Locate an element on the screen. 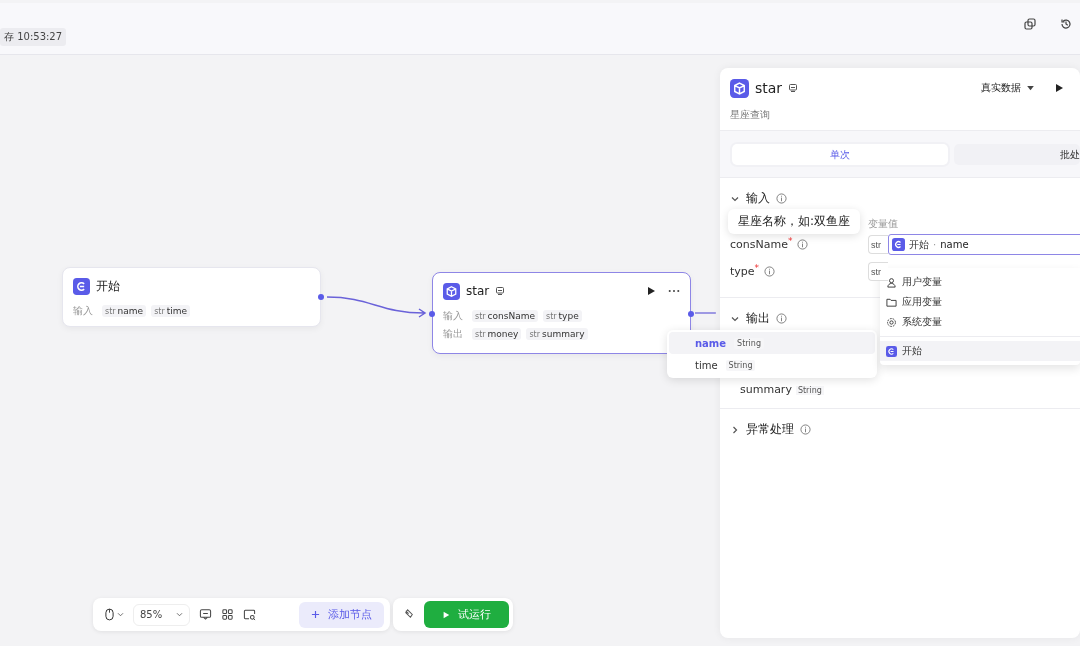  section-title: 异常处理 is located at coordinates (770, 429).